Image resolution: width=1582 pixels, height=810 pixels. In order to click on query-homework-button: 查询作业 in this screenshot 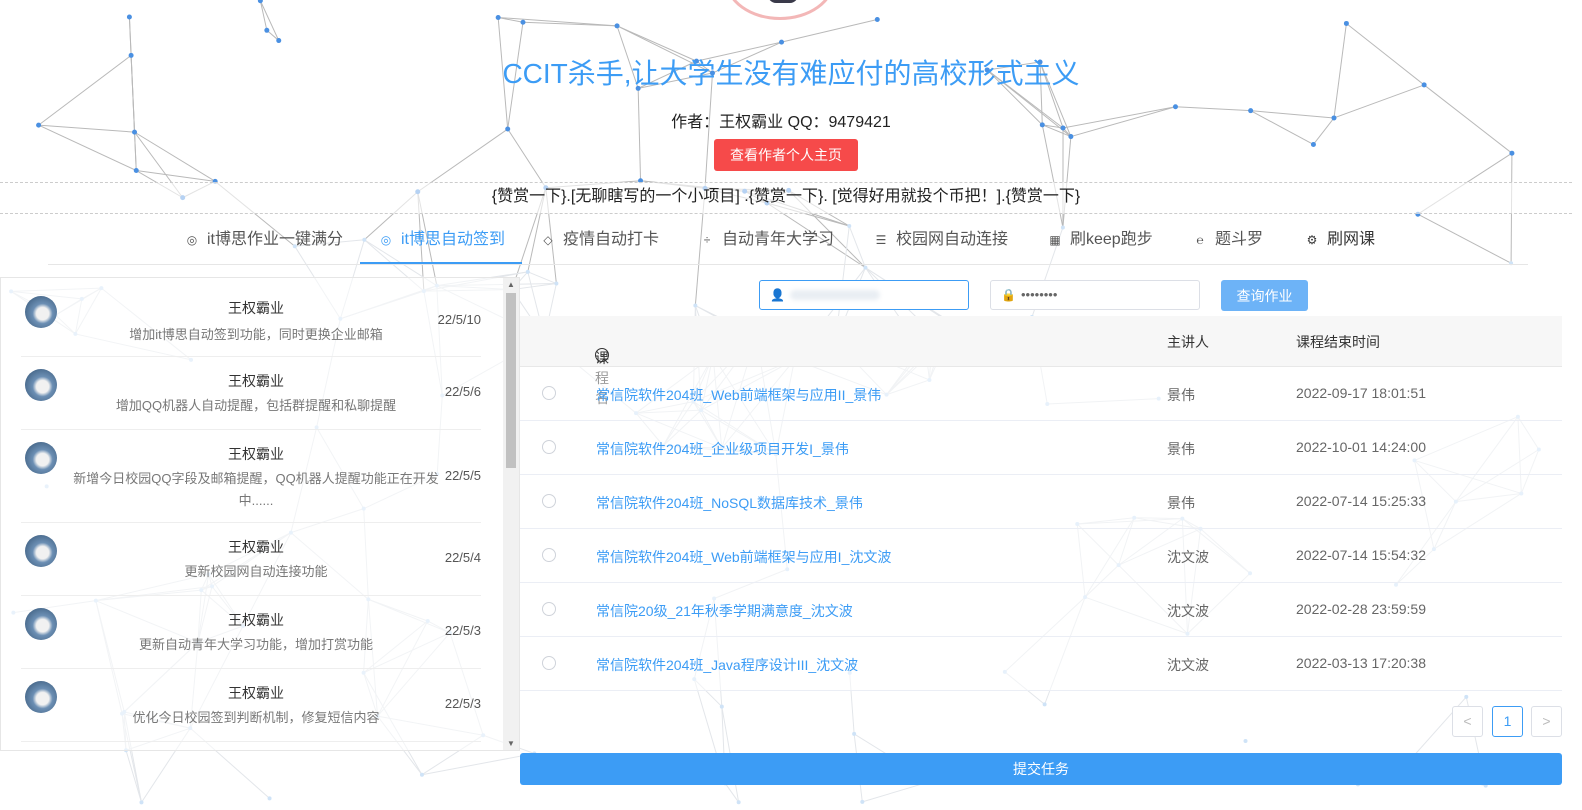, I will do `click(1264, 295)`.